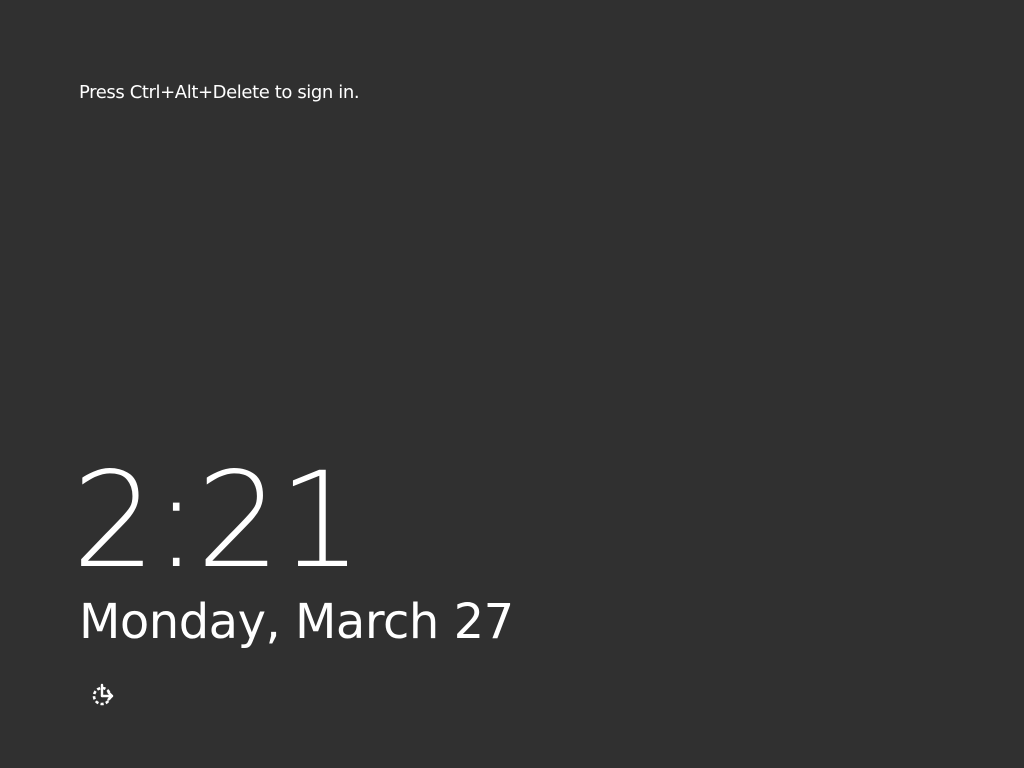 Image resolution: width=1024 pixels, height=768 pixels. I want to click on sign-in-prompt: Press Ctrl+Alt+Delete to sign in., so click(219, 92).